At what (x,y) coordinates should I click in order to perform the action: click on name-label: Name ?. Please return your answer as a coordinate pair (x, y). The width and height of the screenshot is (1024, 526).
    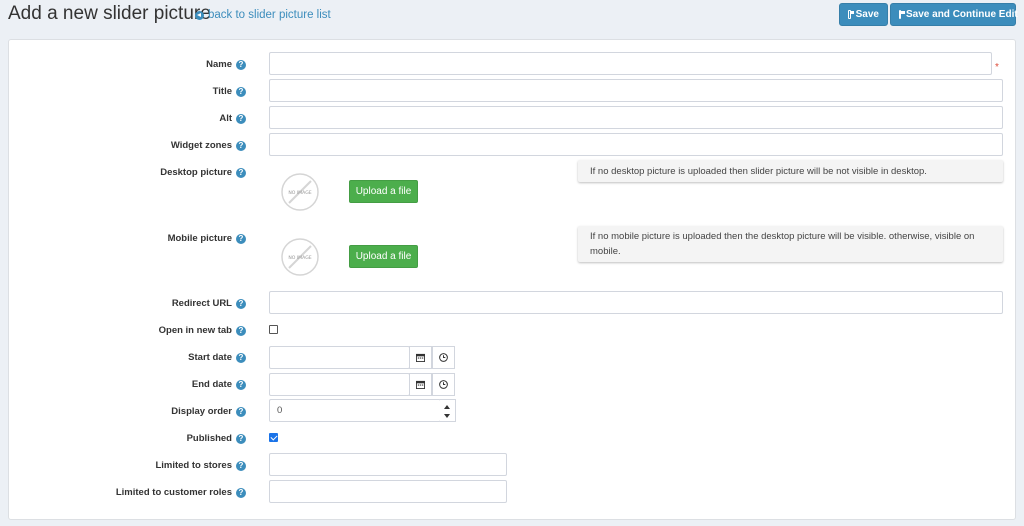
    Looking at the image, I should click on (226, 64).